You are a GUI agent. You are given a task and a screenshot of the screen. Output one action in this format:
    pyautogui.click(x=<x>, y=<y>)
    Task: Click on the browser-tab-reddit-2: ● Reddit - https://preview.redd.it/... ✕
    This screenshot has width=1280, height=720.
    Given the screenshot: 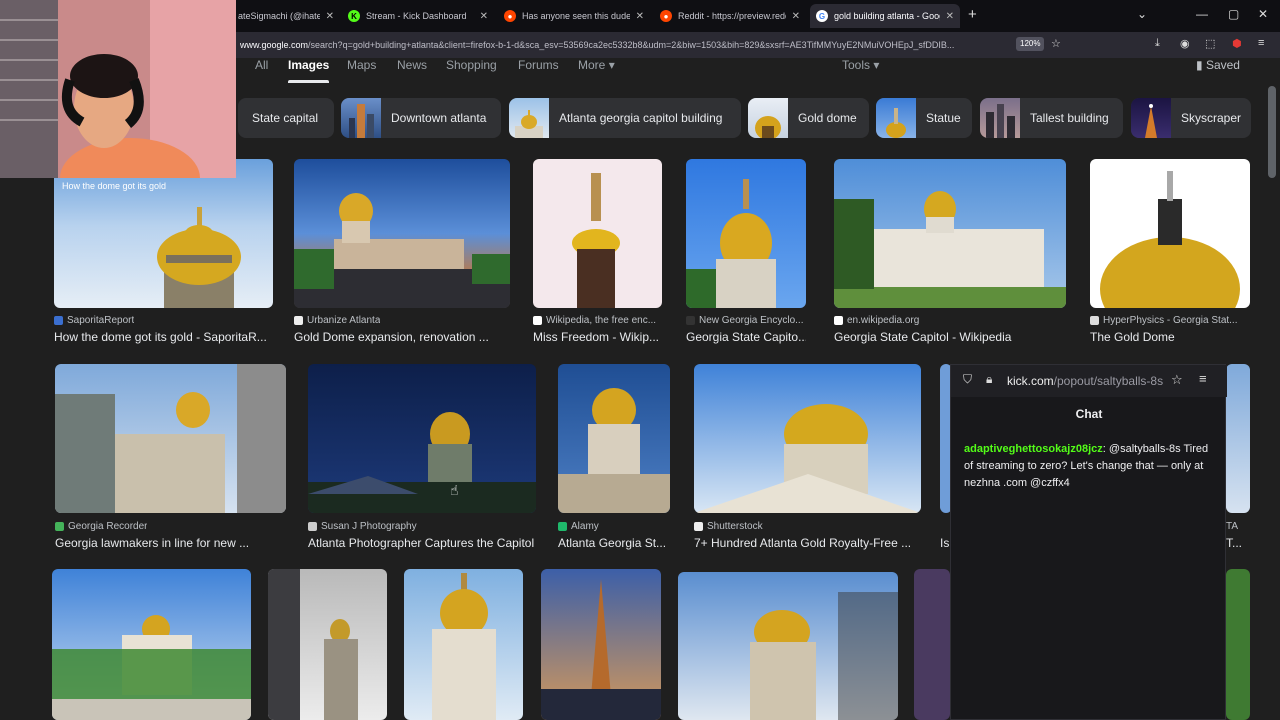 What is the action you would take?
    pyautogui.click(x=730, y=16)
    